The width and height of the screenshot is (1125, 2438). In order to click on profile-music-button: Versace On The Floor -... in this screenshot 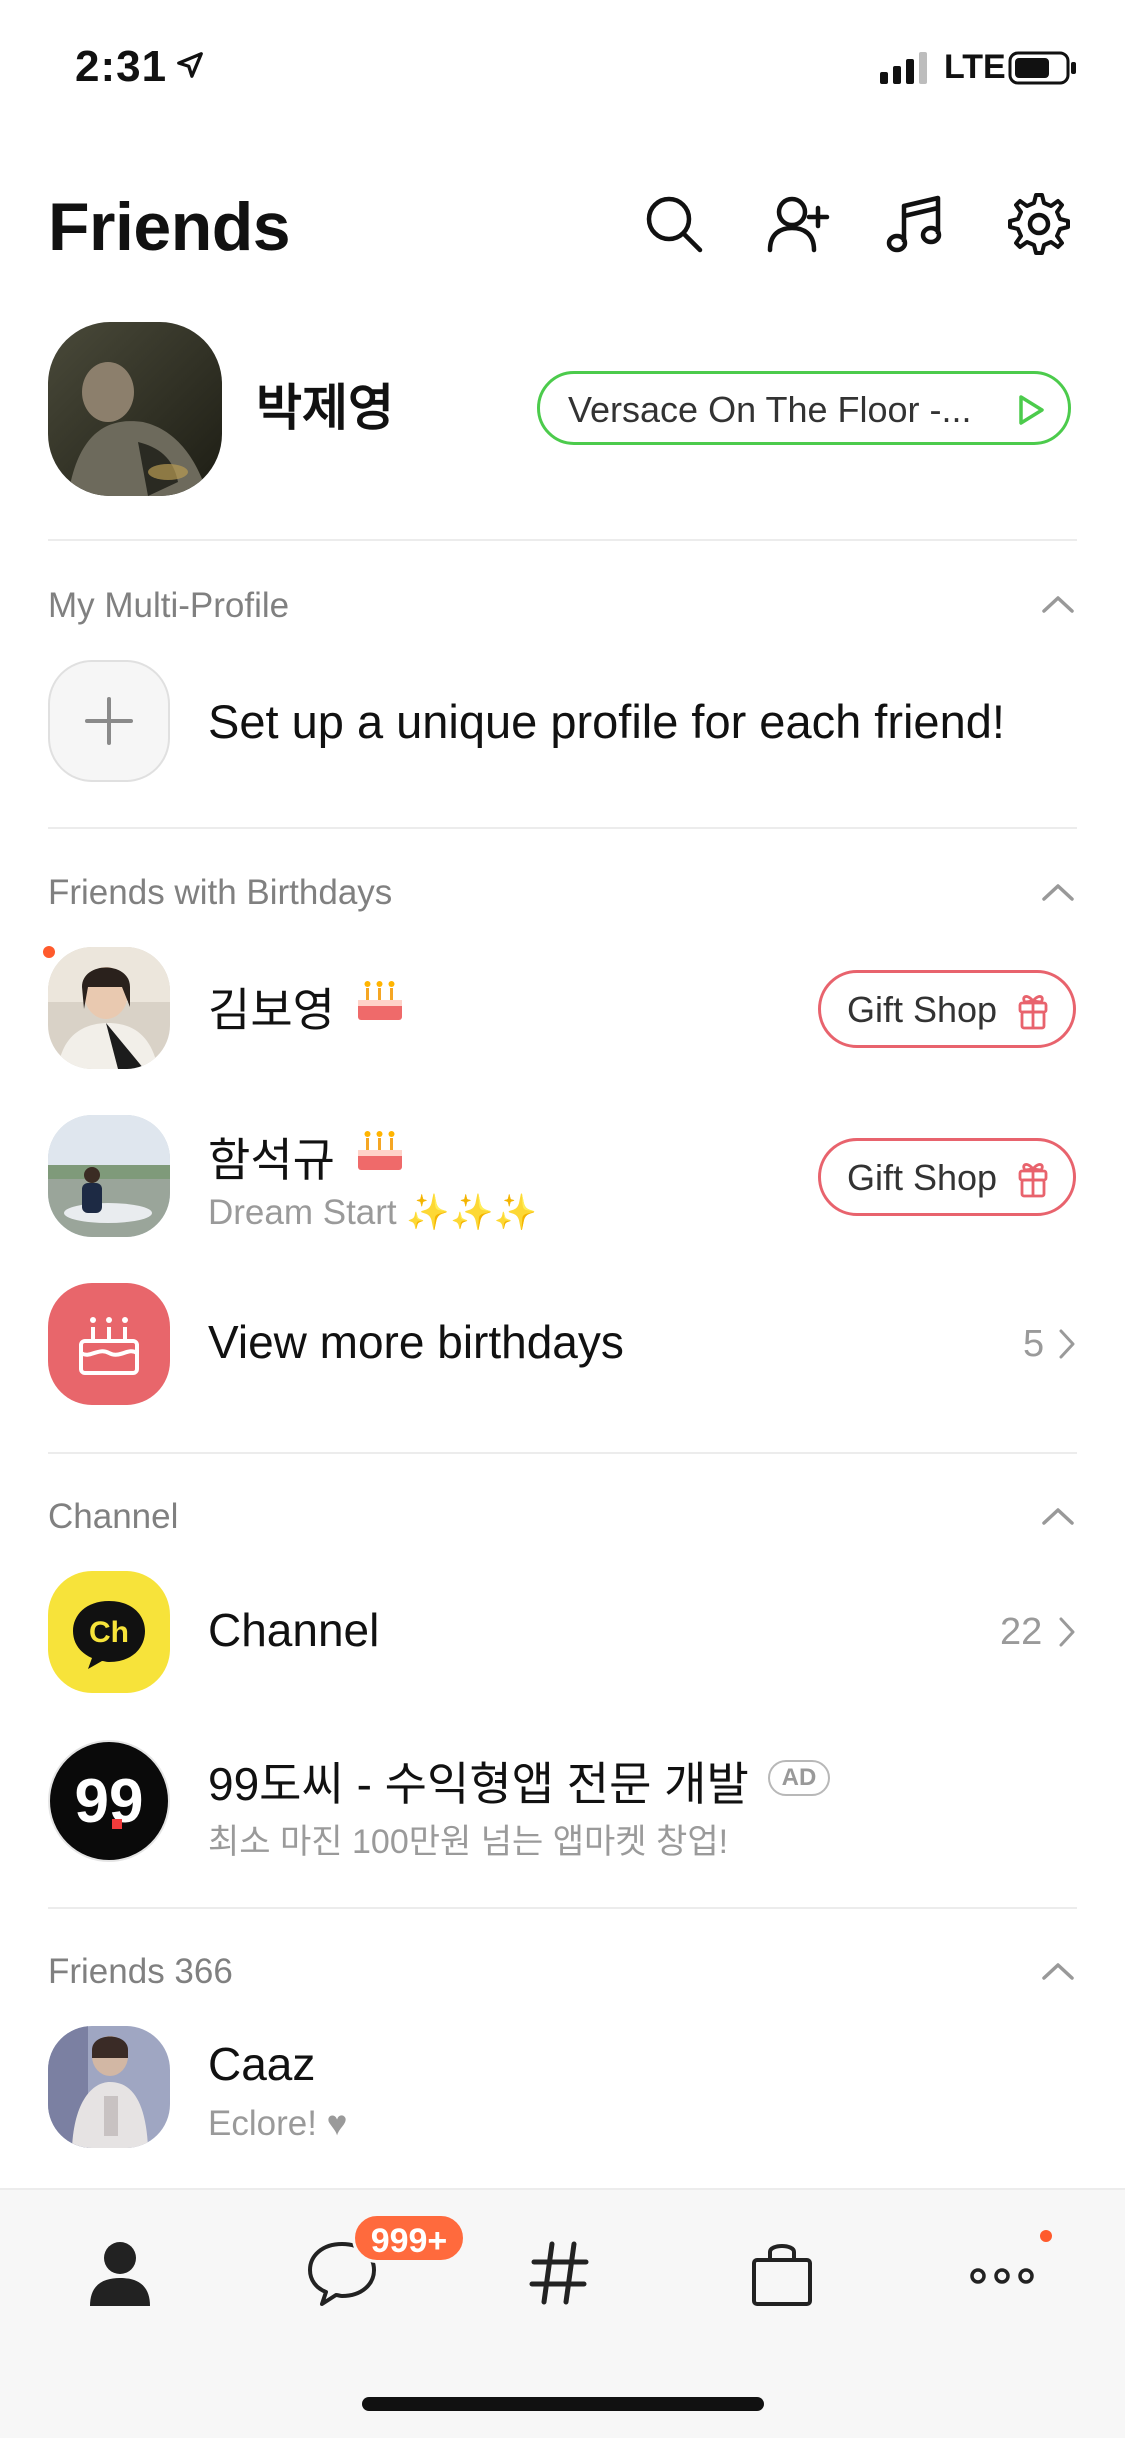, I will do `click(804, 408)`.